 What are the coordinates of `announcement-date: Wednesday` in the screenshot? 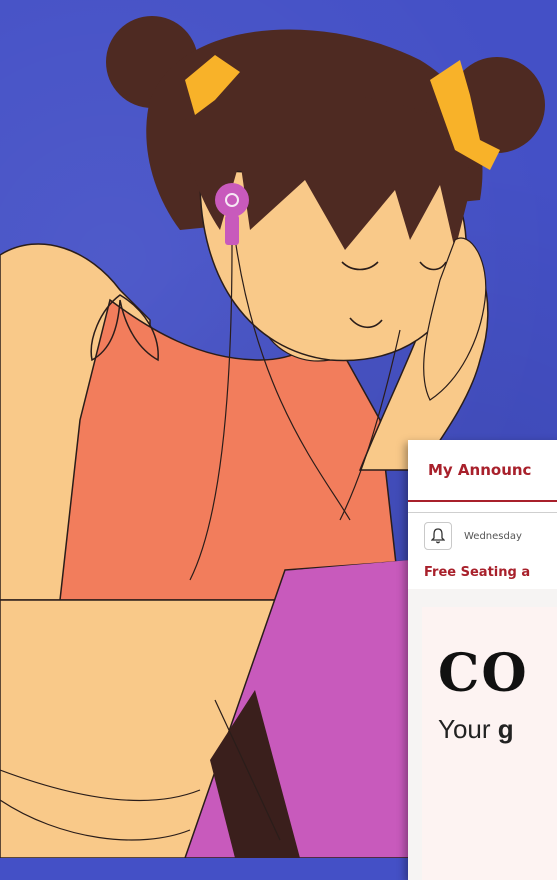 It's located at (493, 536).